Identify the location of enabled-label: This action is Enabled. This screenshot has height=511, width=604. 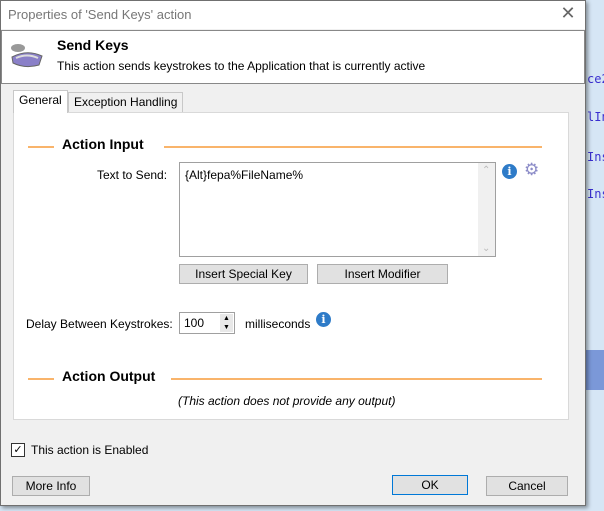
(90, 450).